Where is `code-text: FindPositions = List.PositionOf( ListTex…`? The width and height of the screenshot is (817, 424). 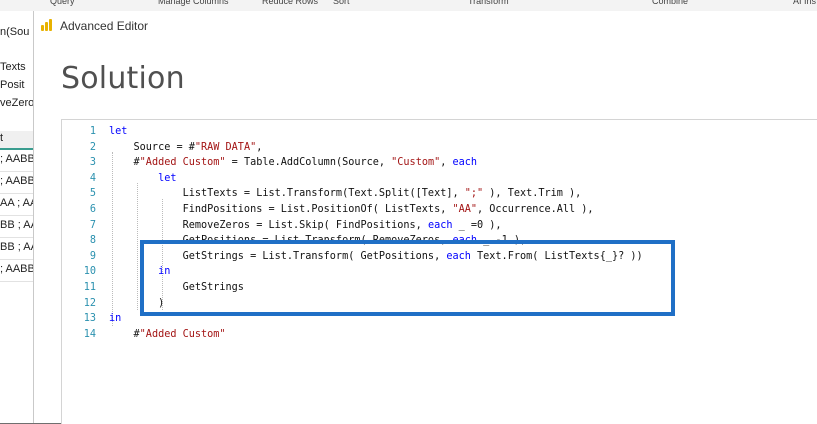
code-text: FindPositions = List.PositionOf( ListTex… is located at coordinates (351, 209).